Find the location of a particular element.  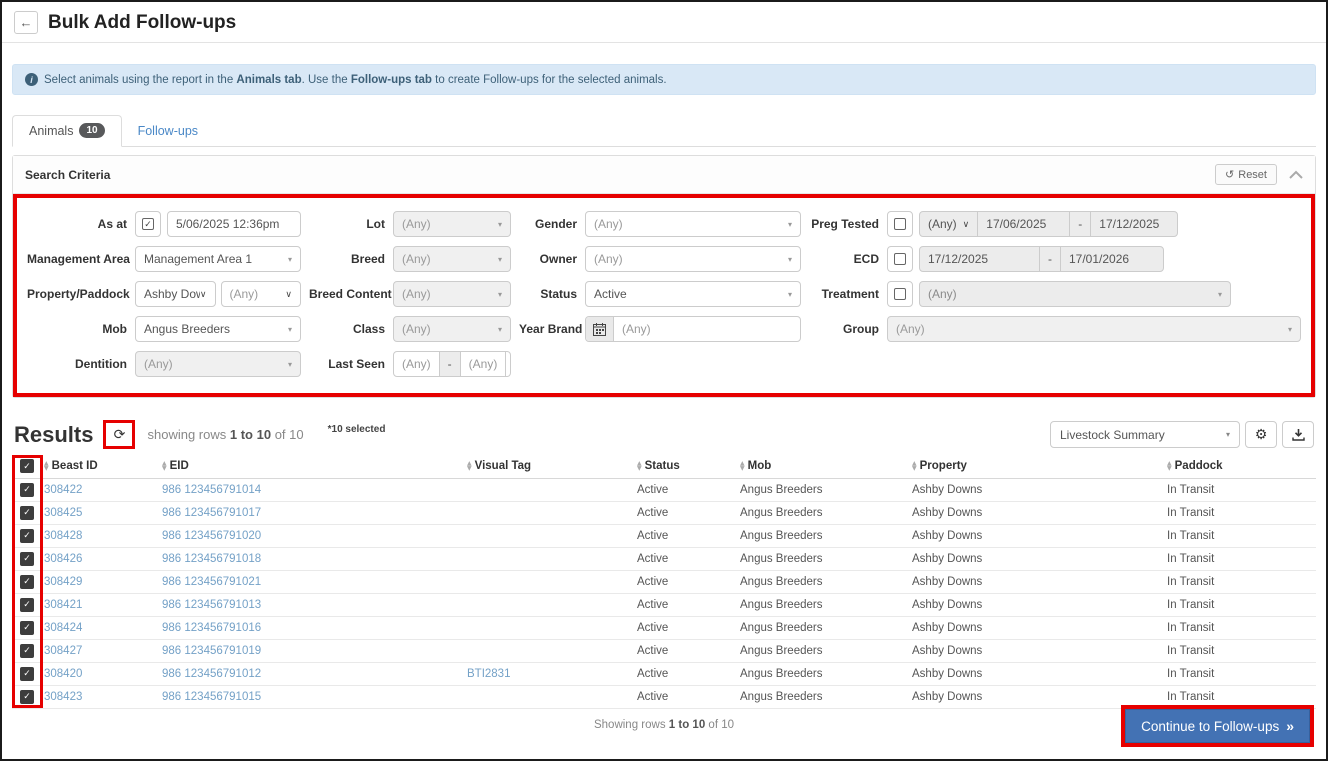

col-property: ▲ ▼ Property is located at coordinates (1035, 467).